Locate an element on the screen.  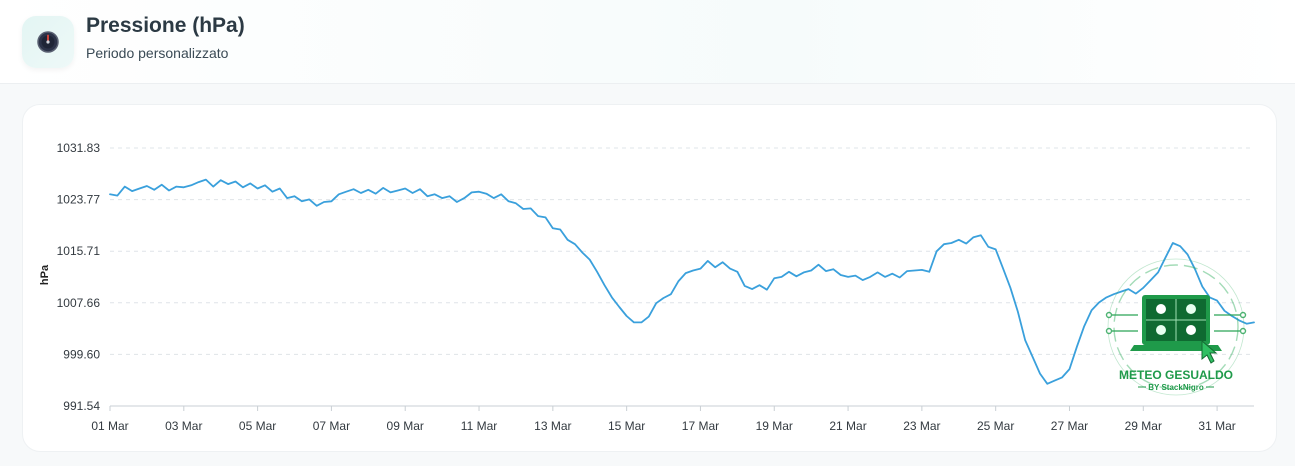
x-tick-label: 17 Mar is located at coordinates (700, 426).